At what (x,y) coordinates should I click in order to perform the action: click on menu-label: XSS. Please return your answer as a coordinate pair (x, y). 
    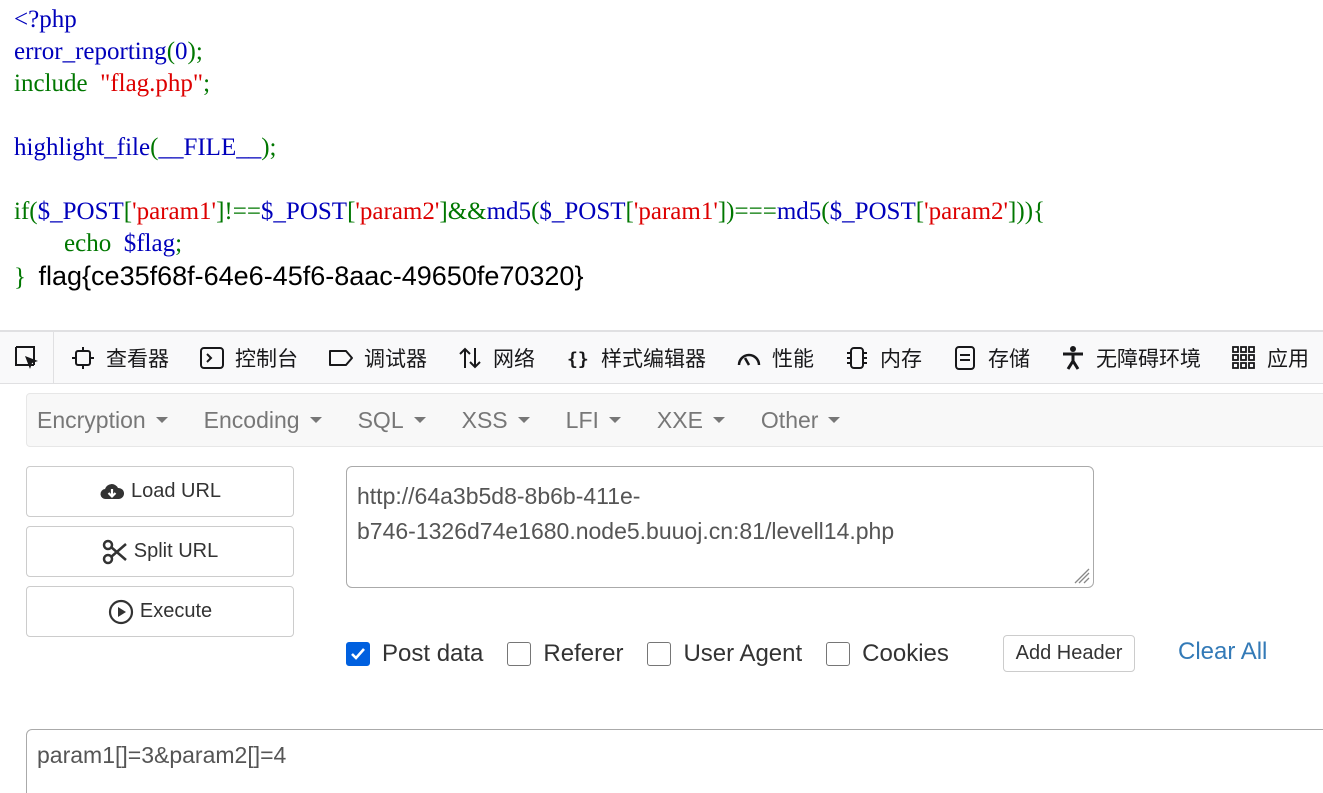
    Looking at the image, I should click on (484, 419).